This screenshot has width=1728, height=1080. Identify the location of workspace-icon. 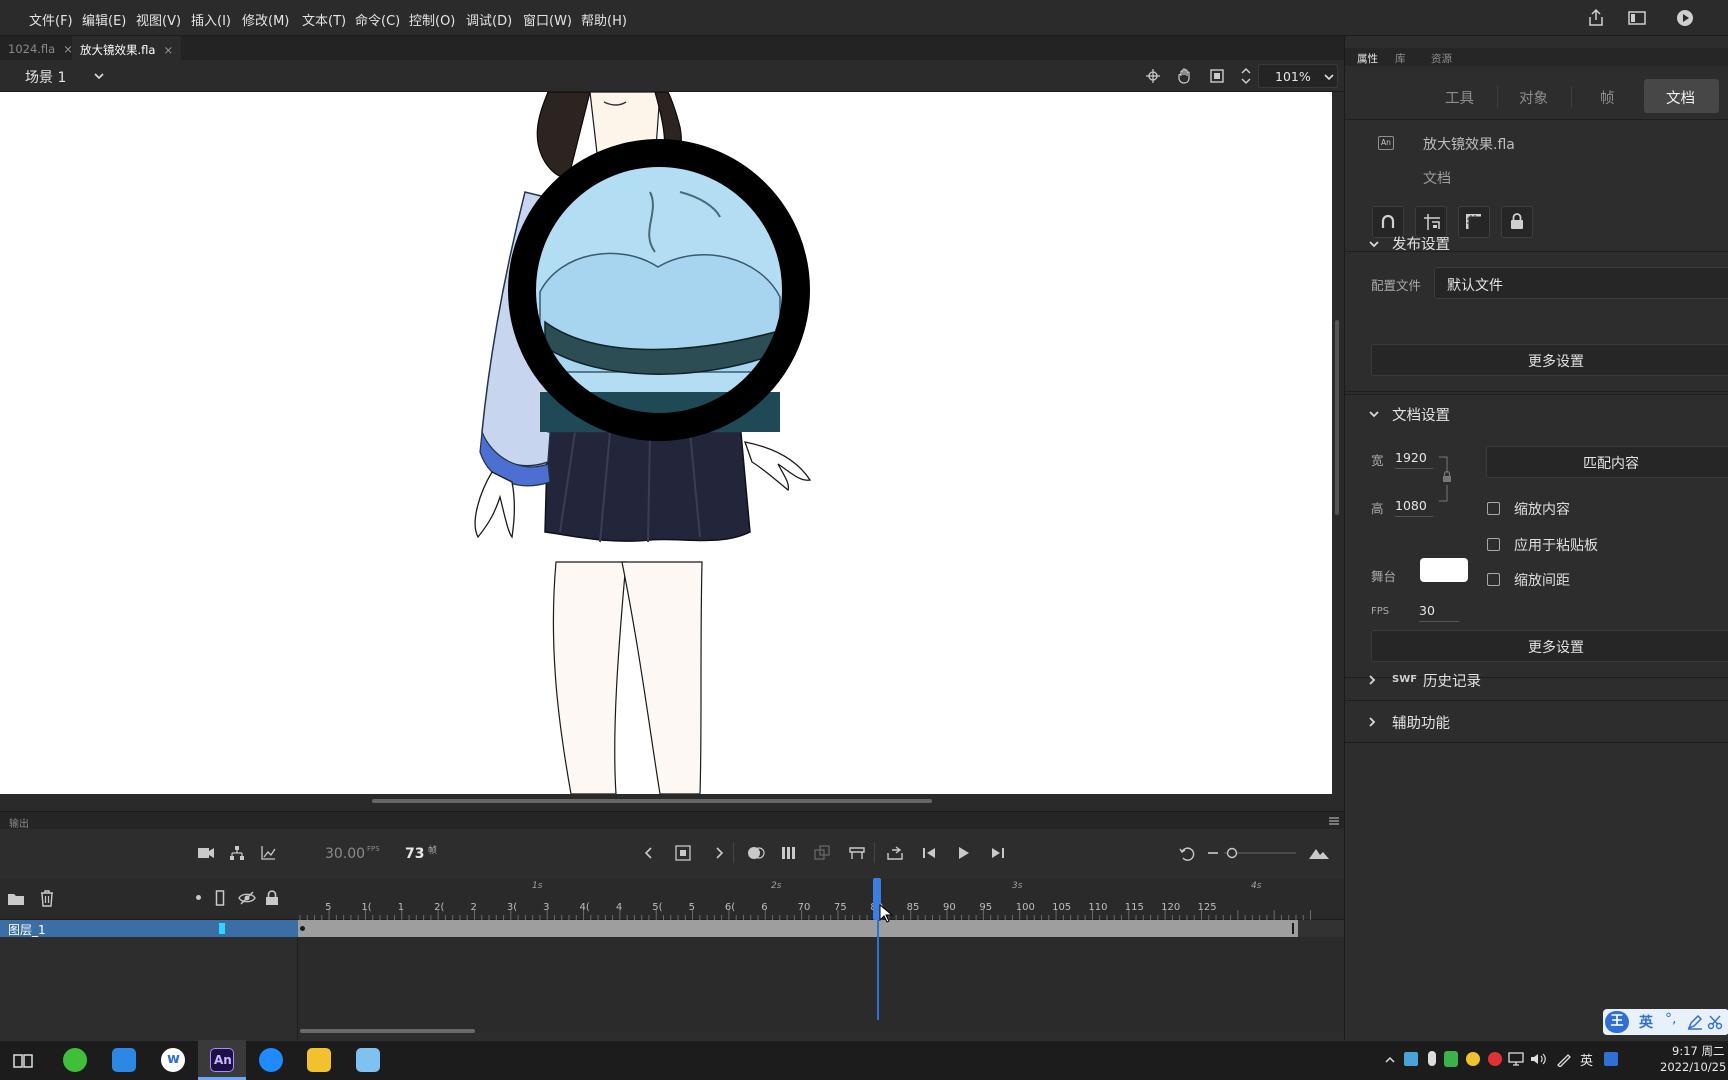
(1637, 18).